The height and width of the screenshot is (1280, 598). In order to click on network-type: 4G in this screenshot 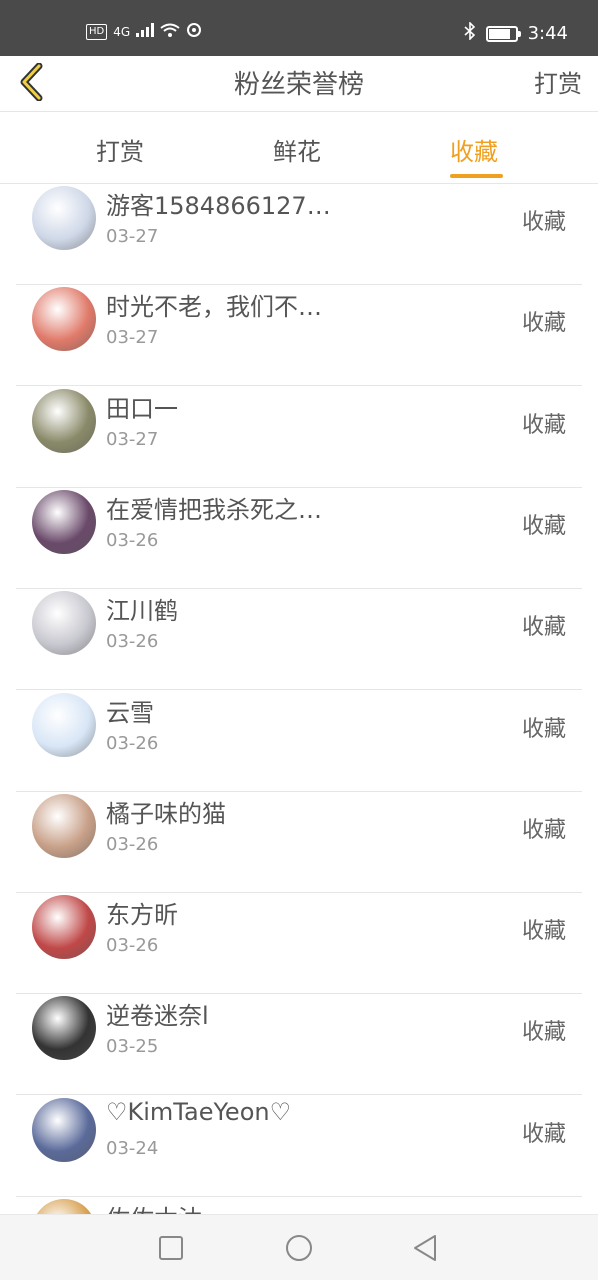, I will do `click(122, 31)`.